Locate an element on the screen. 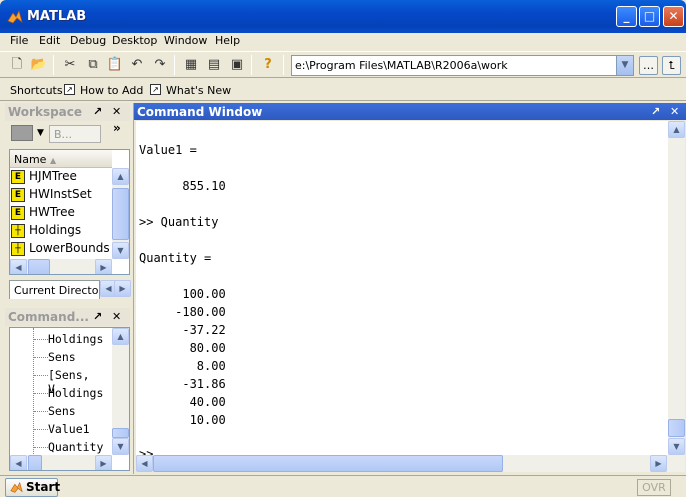 This screenshot has width=686, height=497. current-directory-tab: Current Directory is located at coordinates (54, 289).